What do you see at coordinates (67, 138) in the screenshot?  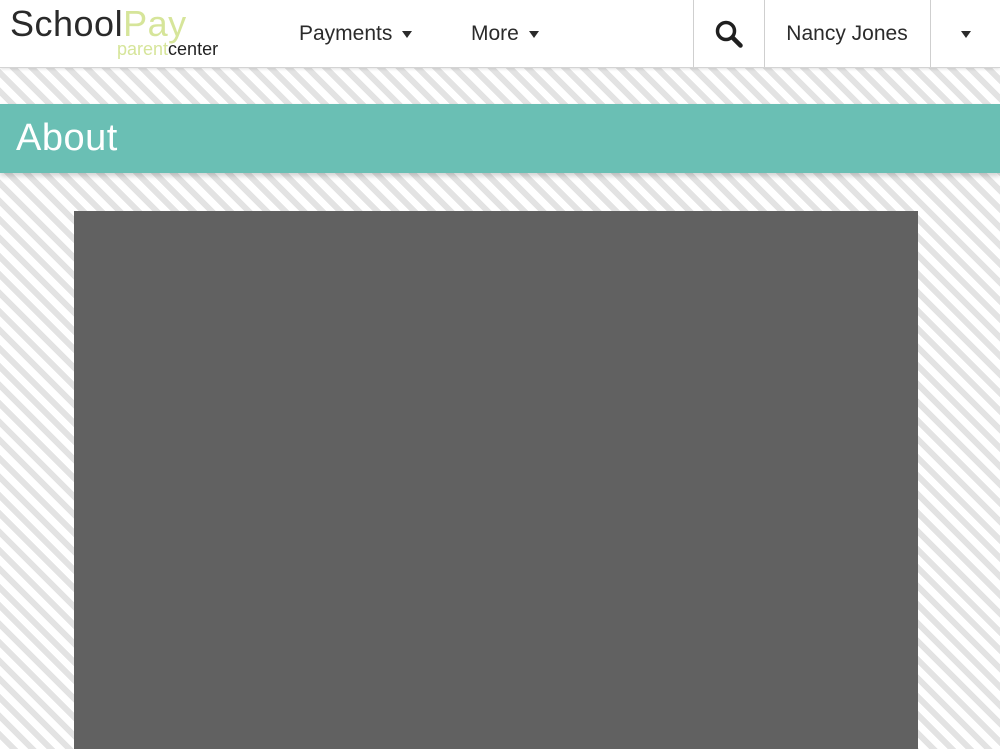 I see `page-title: About` at bounding box center [67, 138].